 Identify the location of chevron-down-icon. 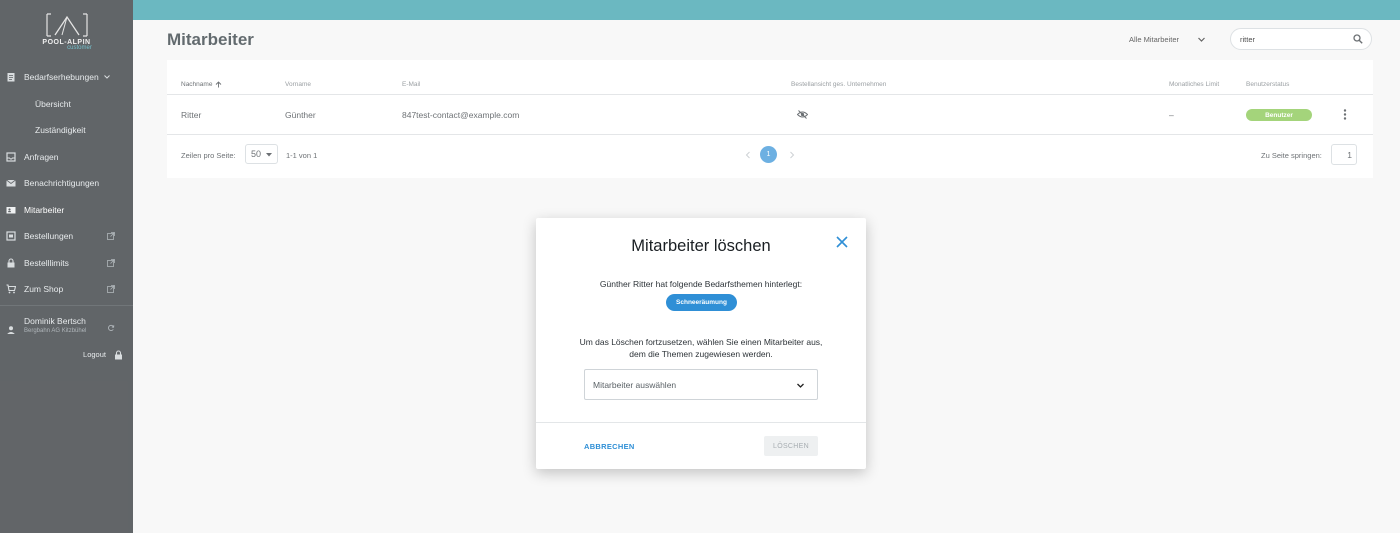
(800, 385).